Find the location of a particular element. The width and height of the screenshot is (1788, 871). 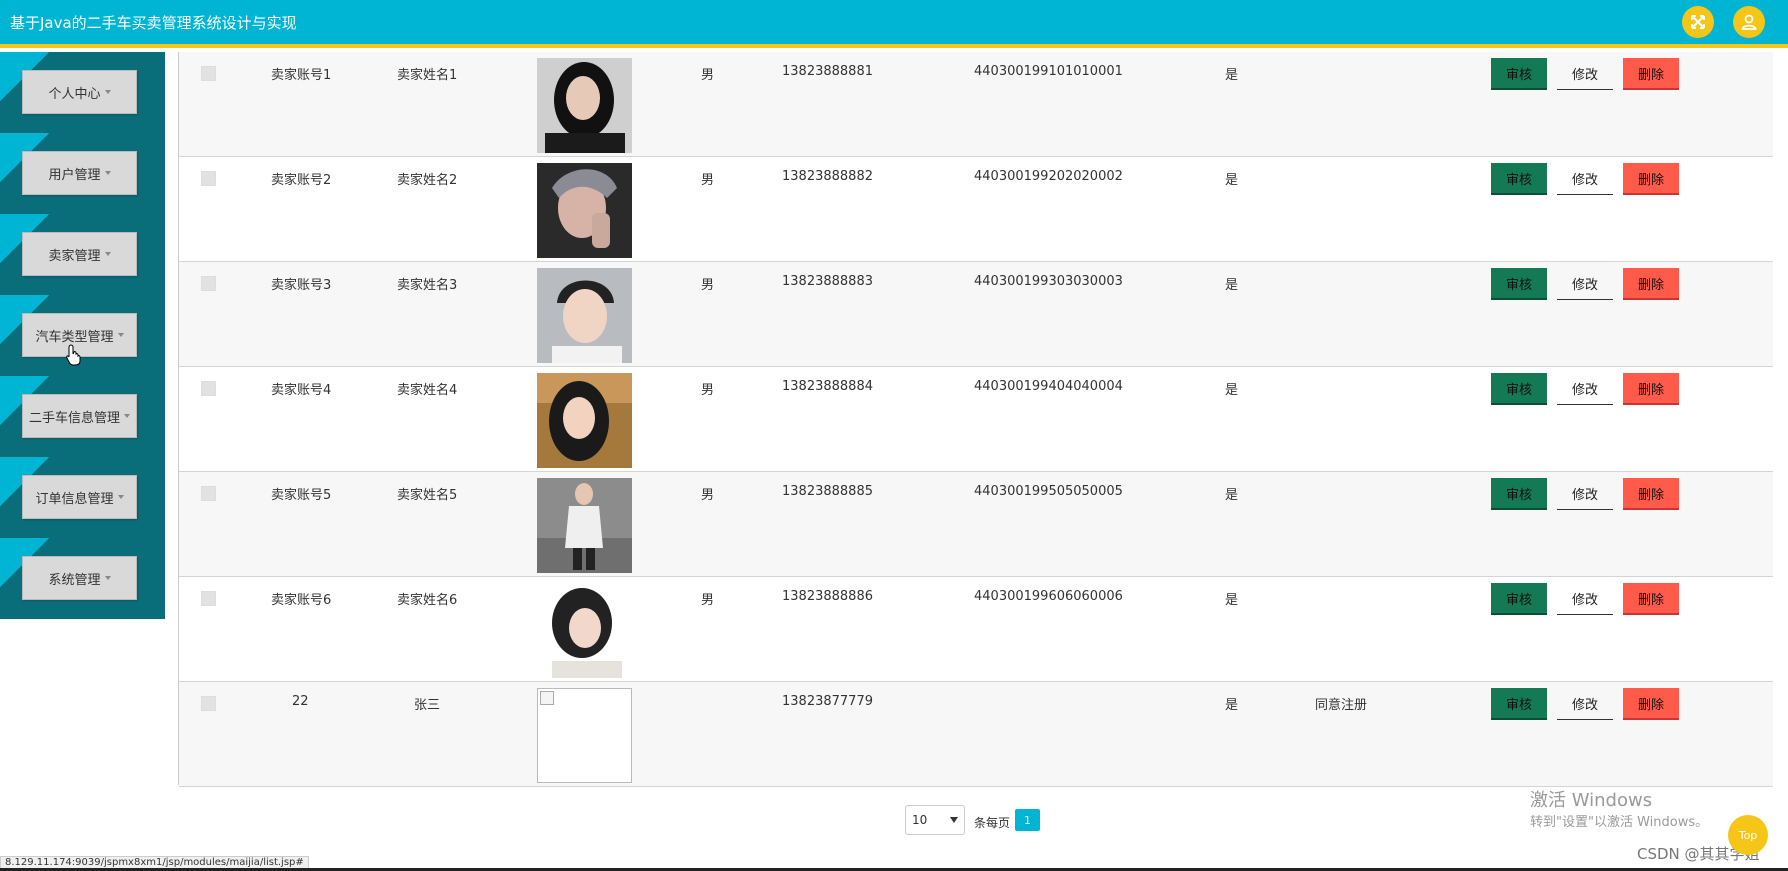

back-to-top-button: Top is located at coordinates (1748, 835).